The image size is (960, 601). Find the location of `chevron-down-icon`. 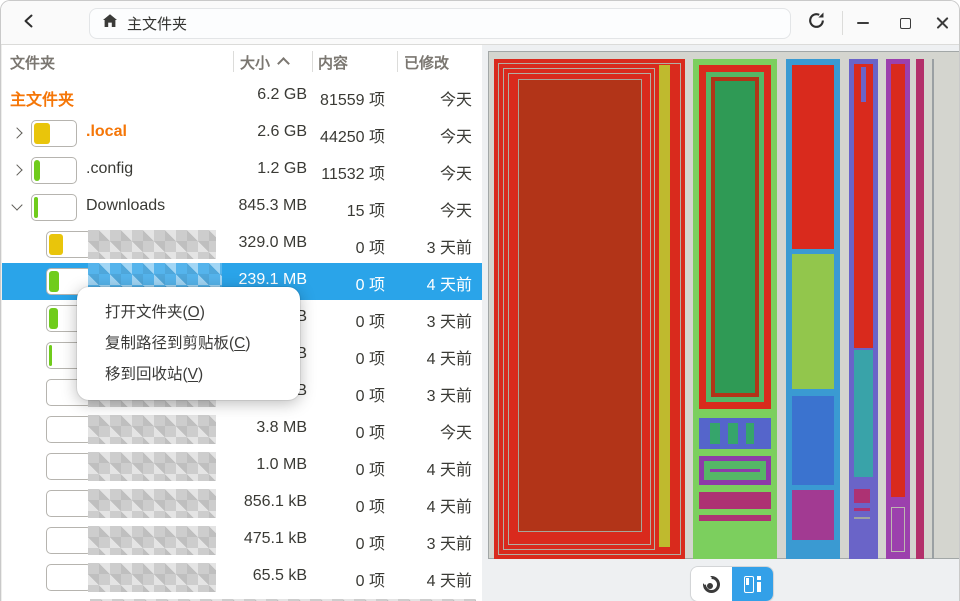

chevron-down-icon is located at coordinates (17, 205).